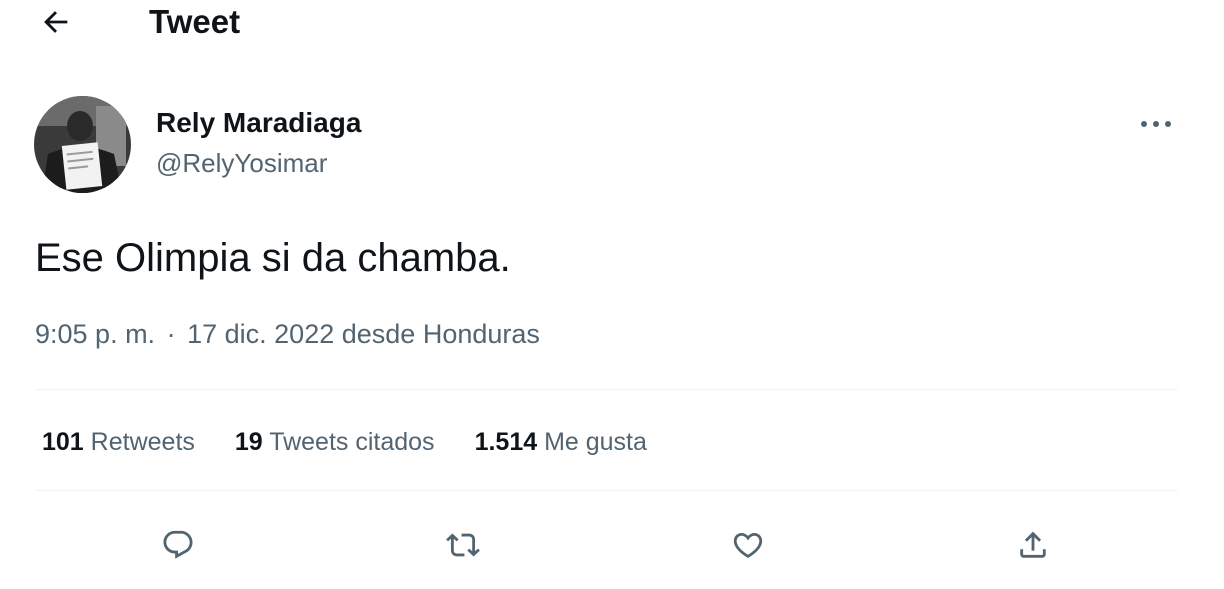 Image resolution: width=1224 pixels, height=589 pixels. I want to click on tweet-time: 9:05 p. m., so click(95, 334).